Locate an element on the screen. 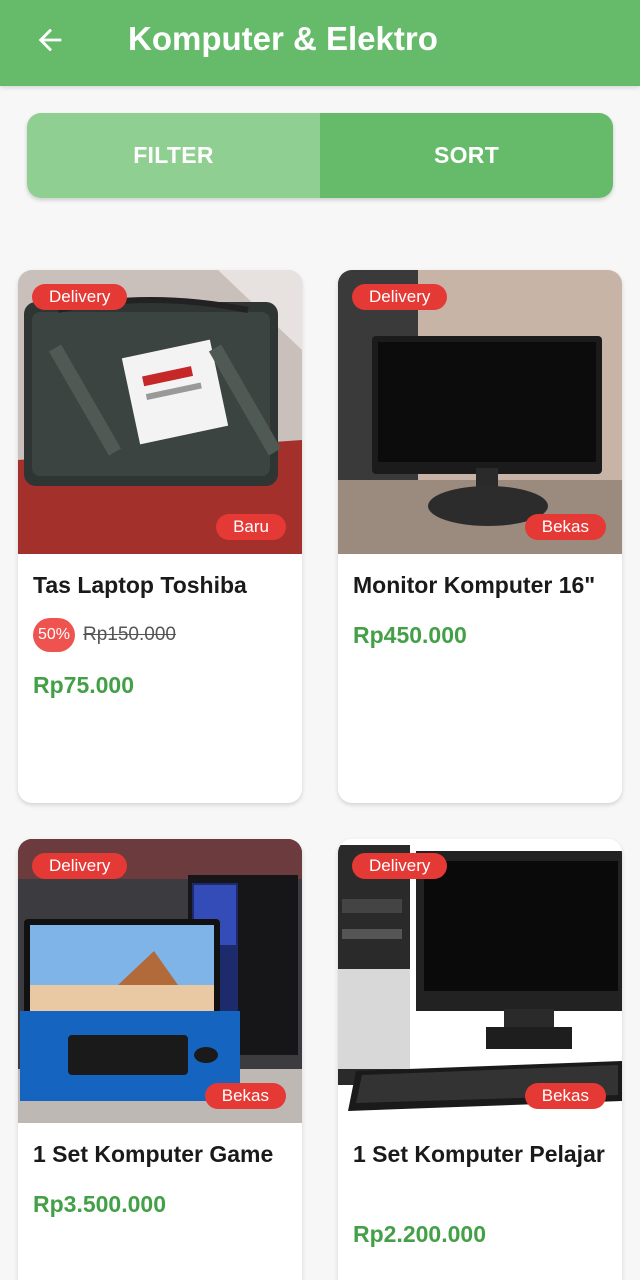 This screenshot has width=640, height=1280. product-price: Rp75.000 is located at coordinates (84, 685).